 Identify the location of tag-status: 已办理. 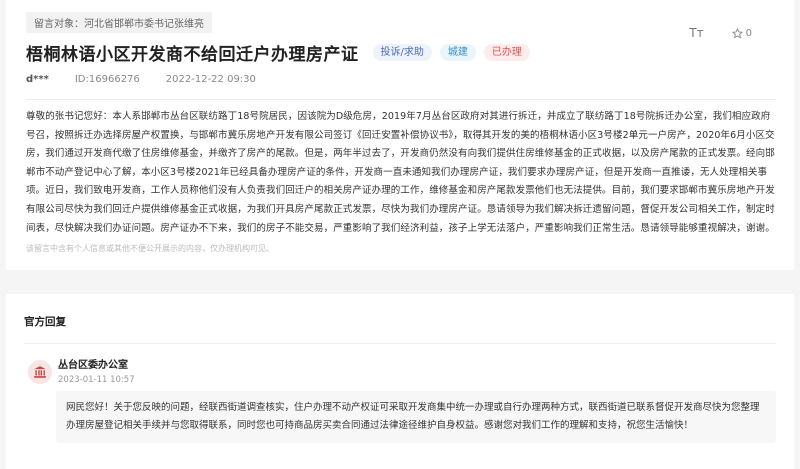
(506, 52).